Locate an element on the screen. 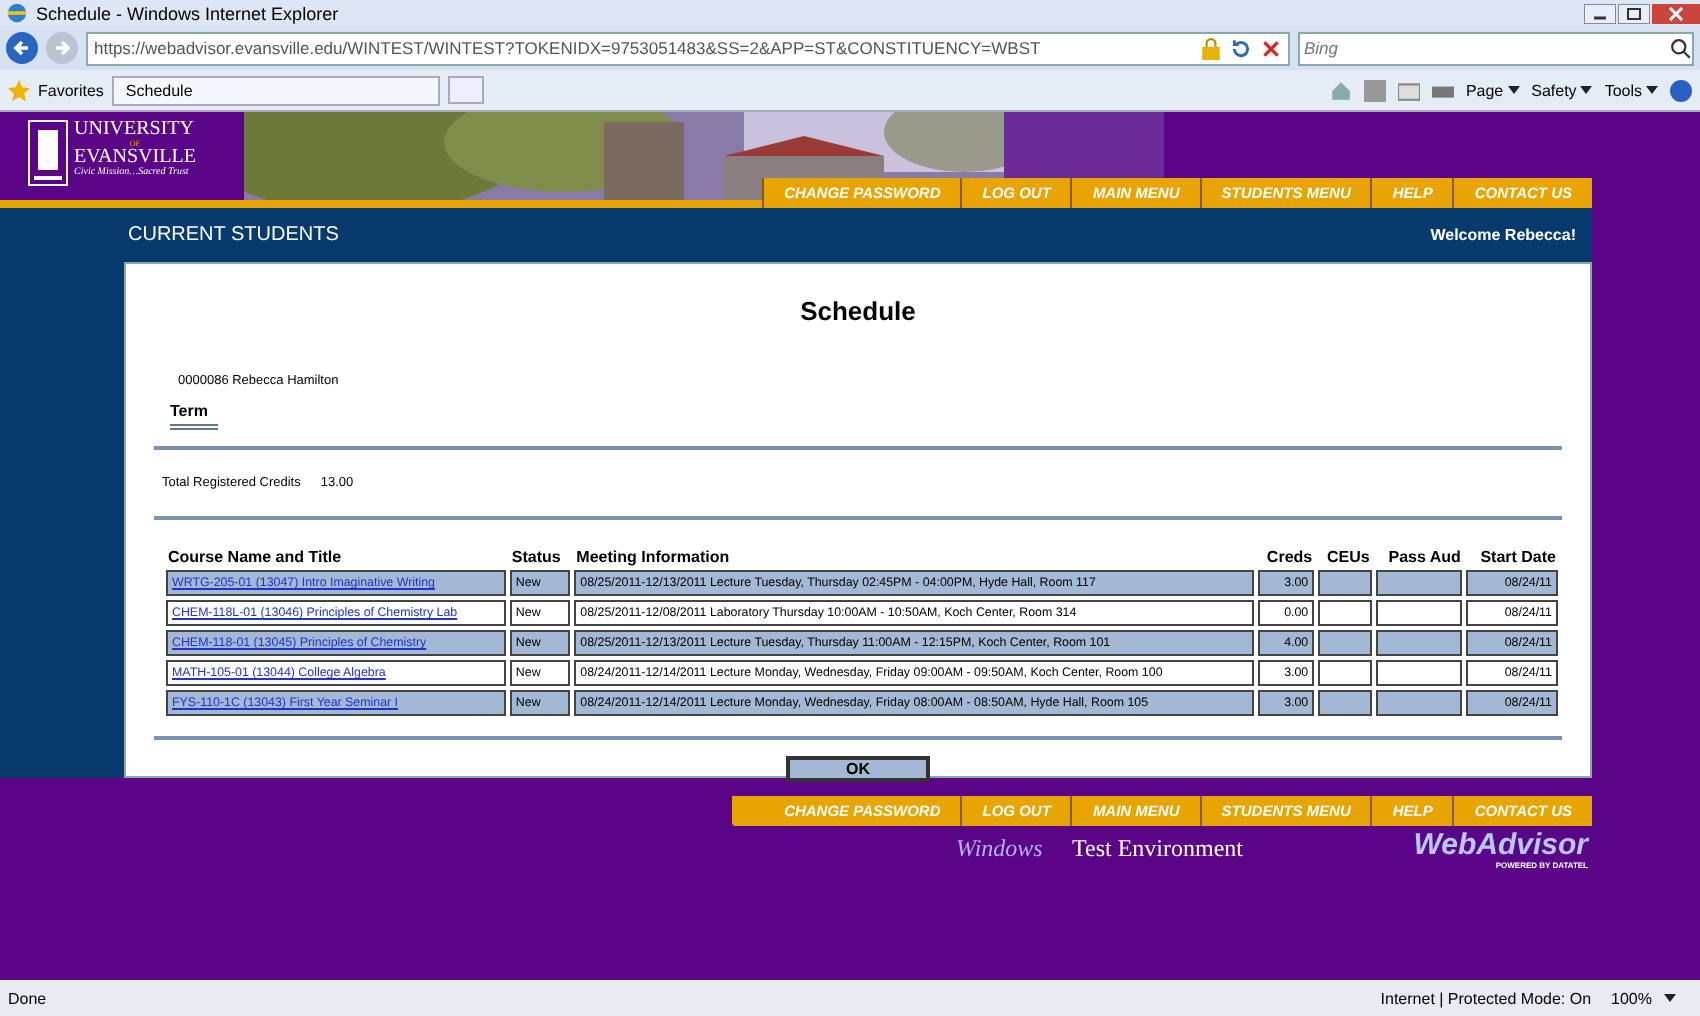  brand-text: WebAdvisor is located at coordinates (1500, 845).